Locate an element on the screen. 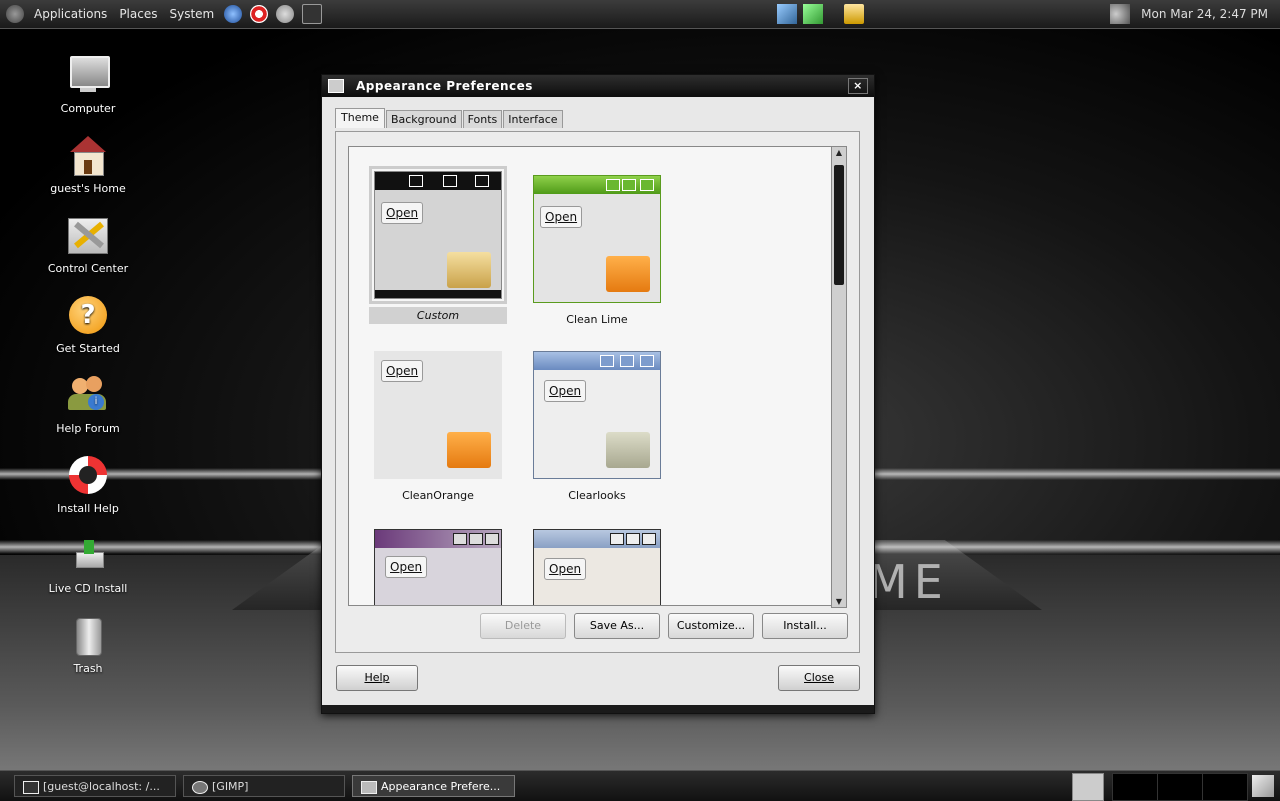  clipboard-icon is located at coordinates (854, 14).